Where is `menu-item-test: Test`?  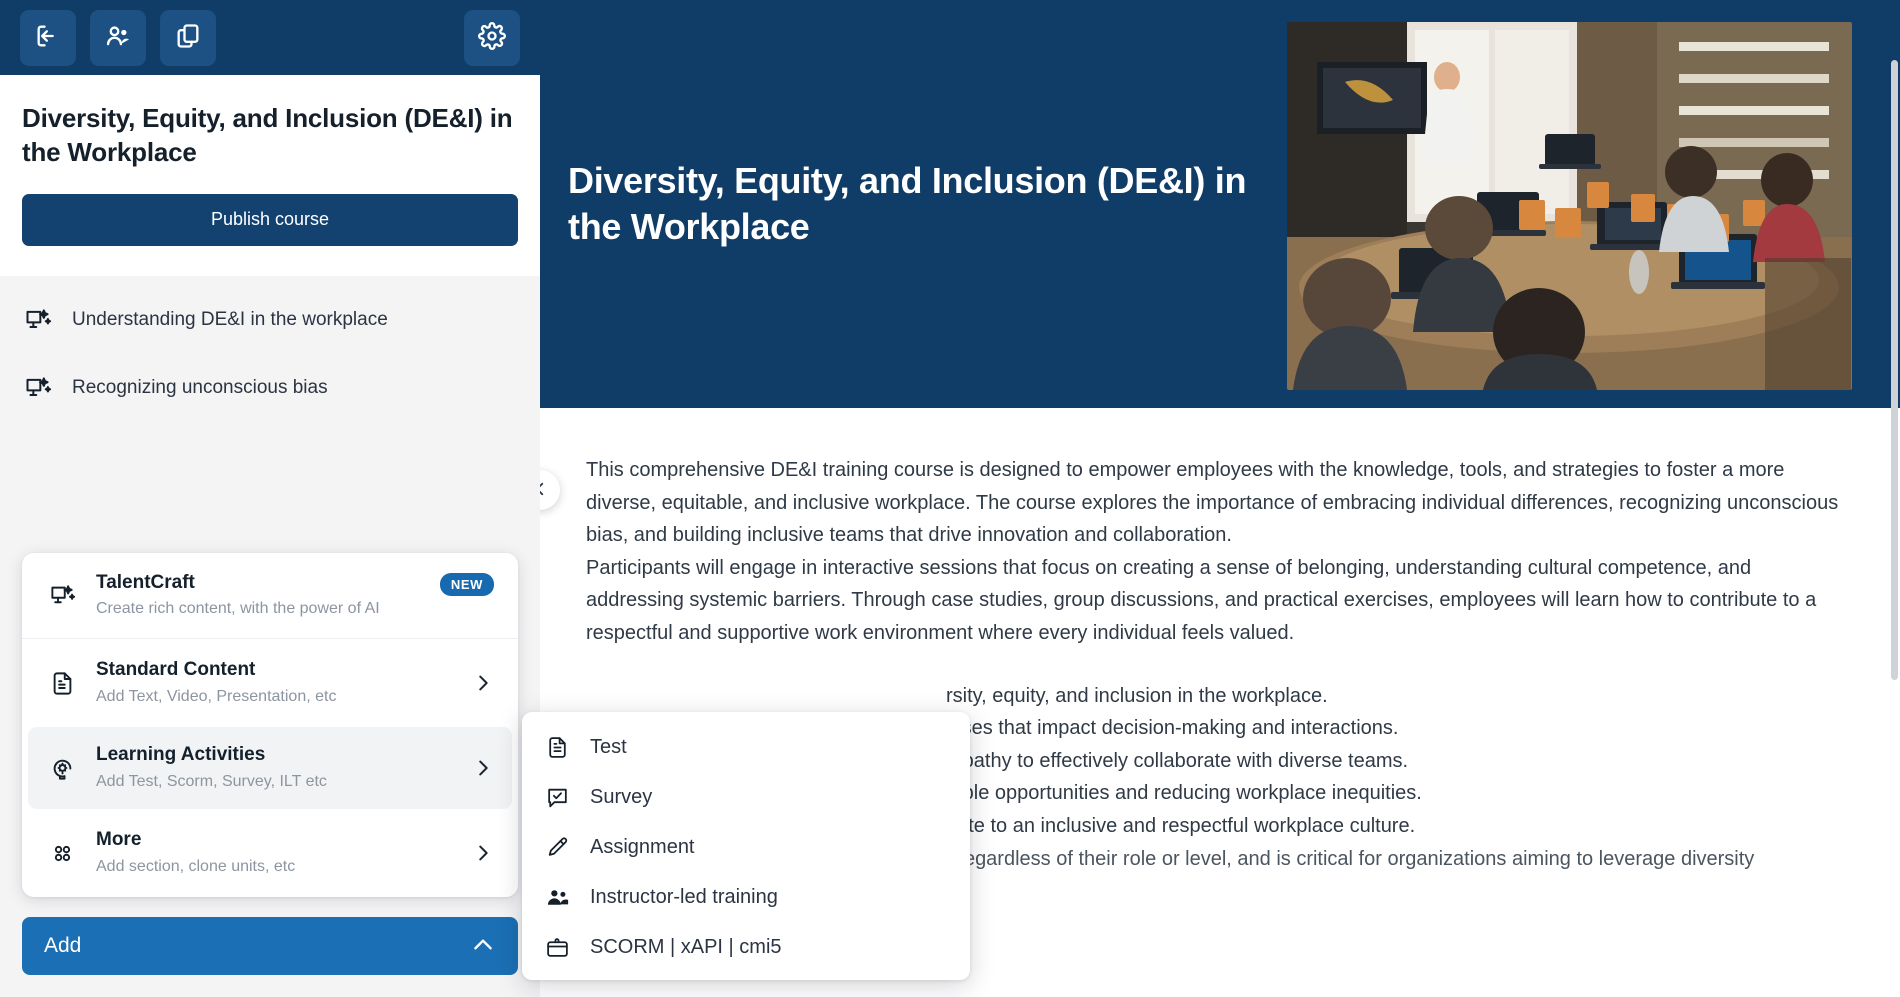
menu-item-test: Test is located at coordinates (746, 747).